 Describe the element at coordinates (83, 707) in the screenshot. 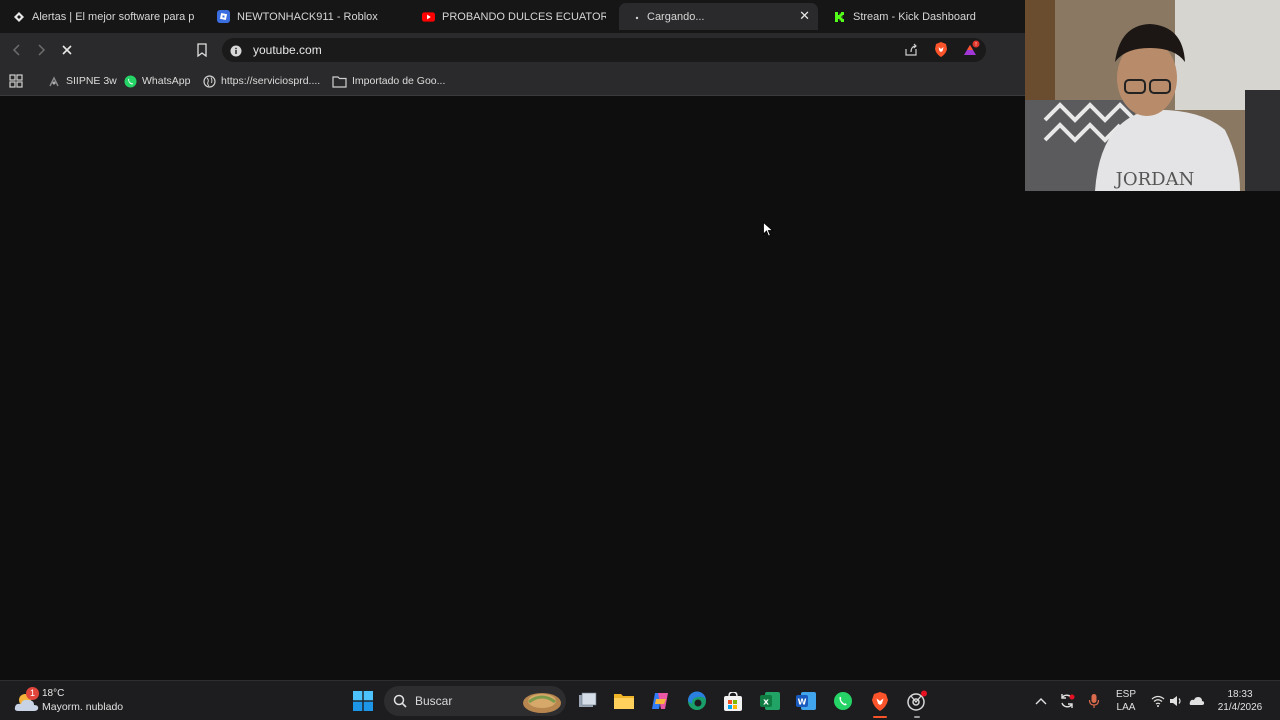

I see `weather-condition: Mayorm. nublado` at that location.